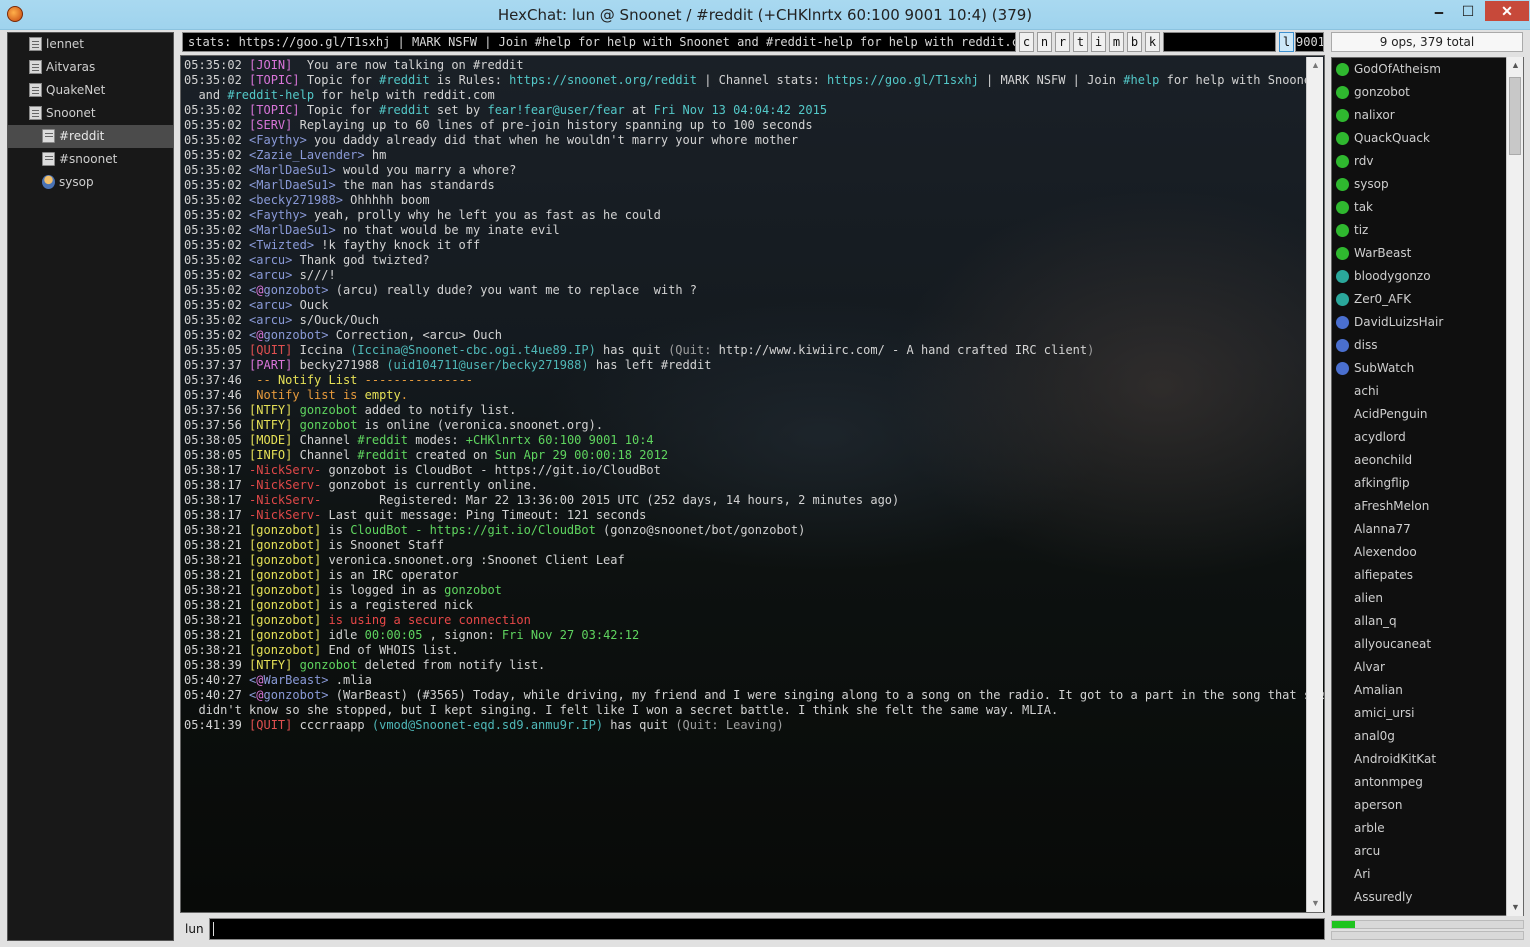  What do you see at coordinates (1419, 92) in the screenshot?
I see `user-list-item: gonzobot` at bounding box center [1419, 92].